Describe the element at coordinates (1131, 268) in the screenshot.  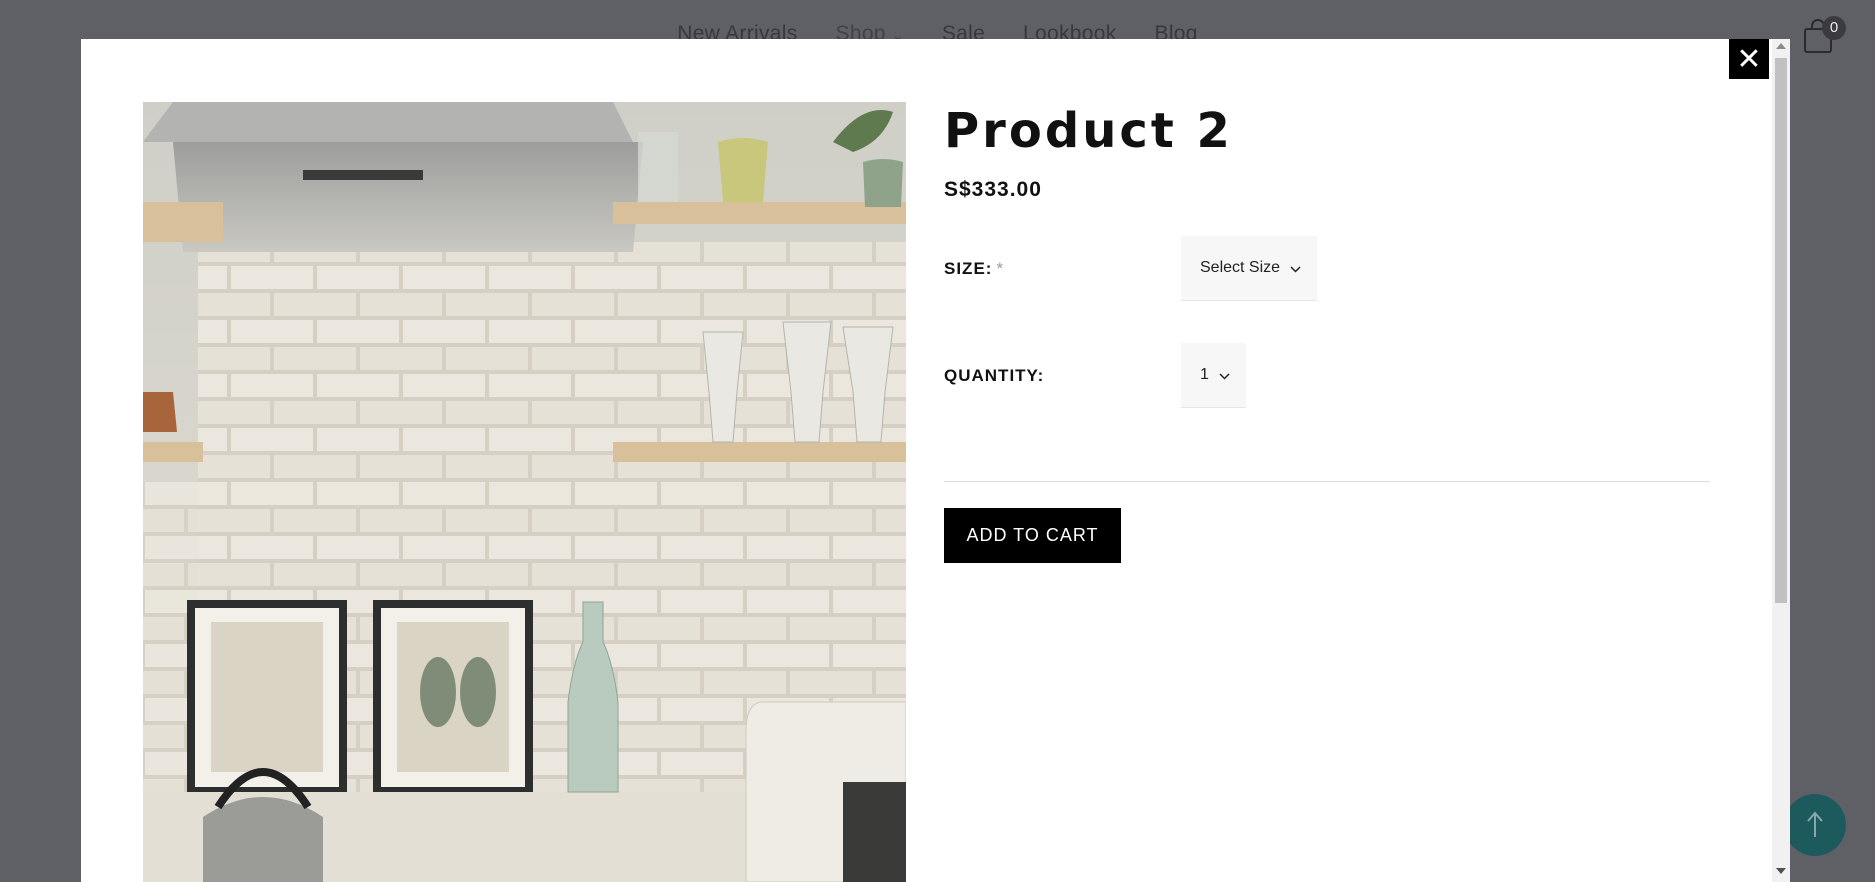
I see `size-option-row: SIZE: * Select Size` at that location.